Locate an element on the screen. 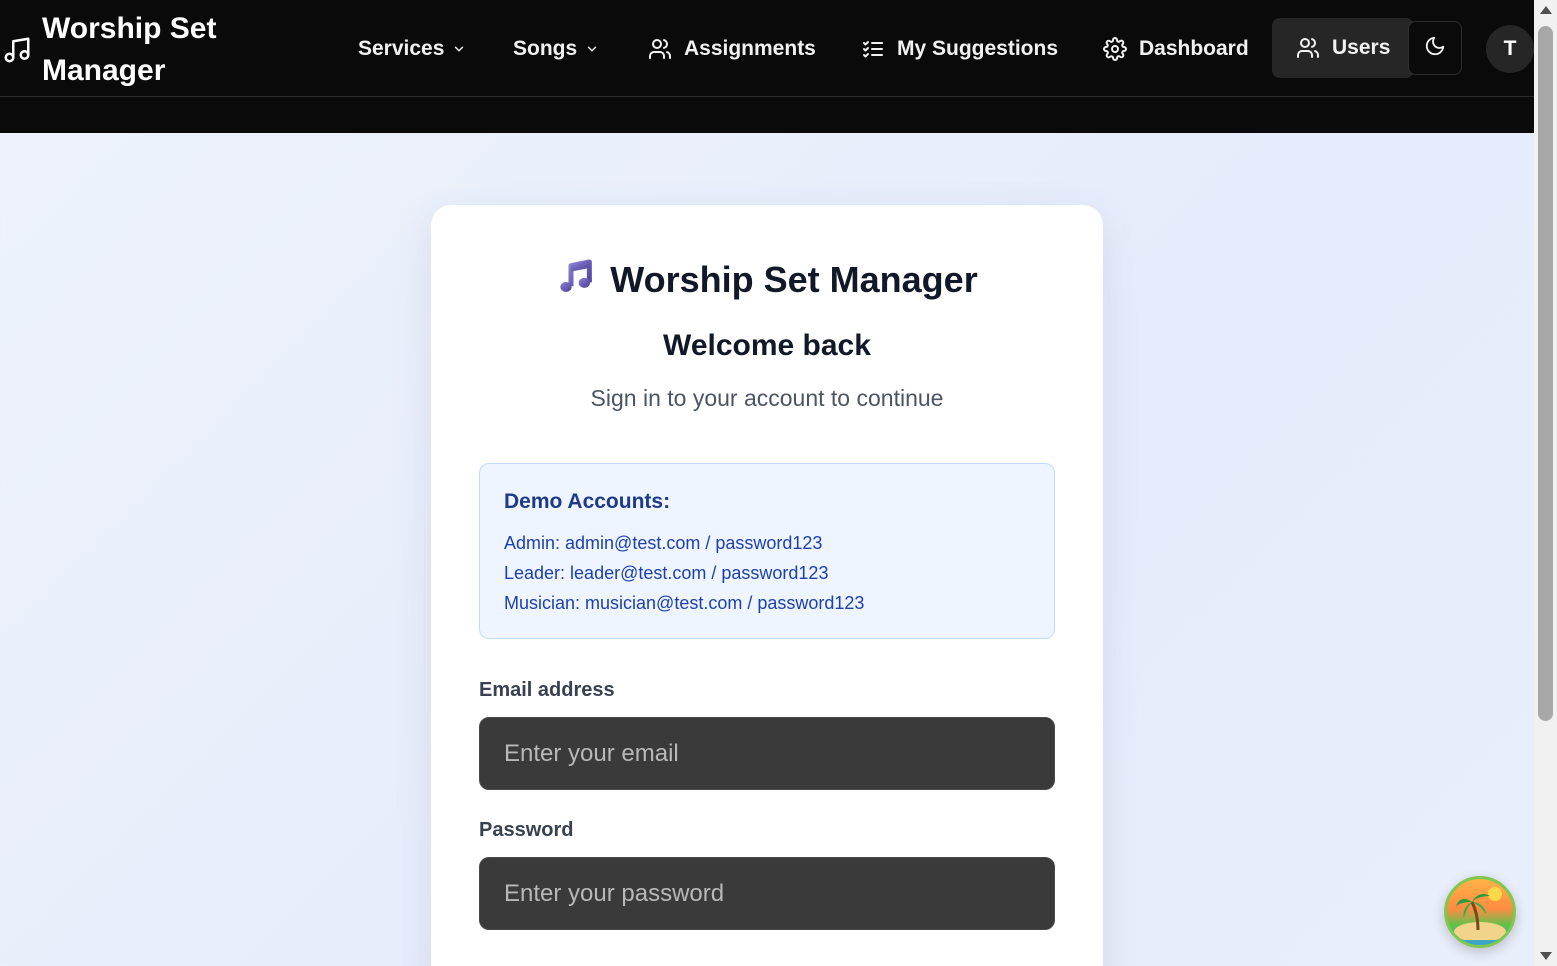  nav-assignments: Assignments is located at coordinates (732, 49).